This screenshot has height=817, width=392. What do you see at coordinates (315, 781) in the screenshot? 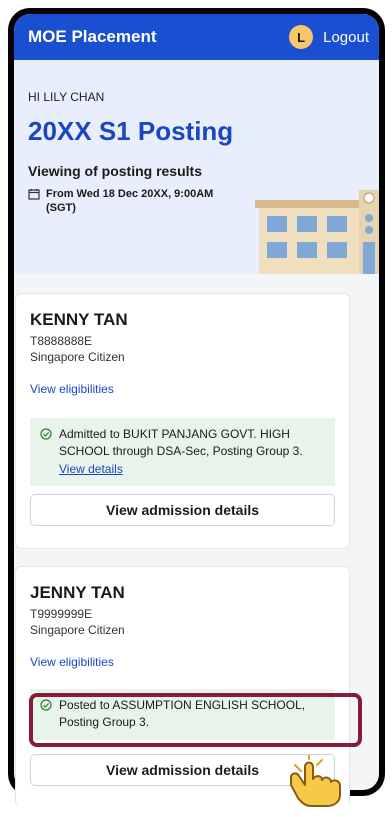
I see `pointing-hand-icon` at bounding box center [315, 781].